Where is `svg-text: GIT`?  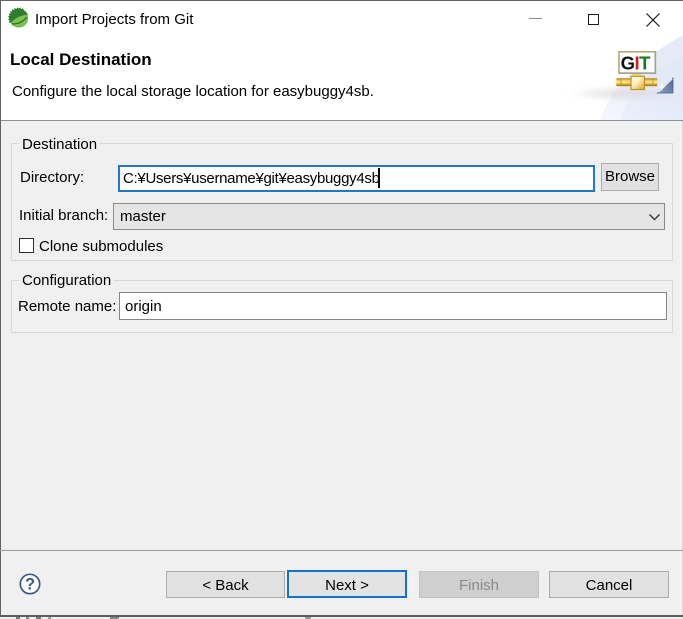 svg-text: GIT is located at coordinates (636, 62).